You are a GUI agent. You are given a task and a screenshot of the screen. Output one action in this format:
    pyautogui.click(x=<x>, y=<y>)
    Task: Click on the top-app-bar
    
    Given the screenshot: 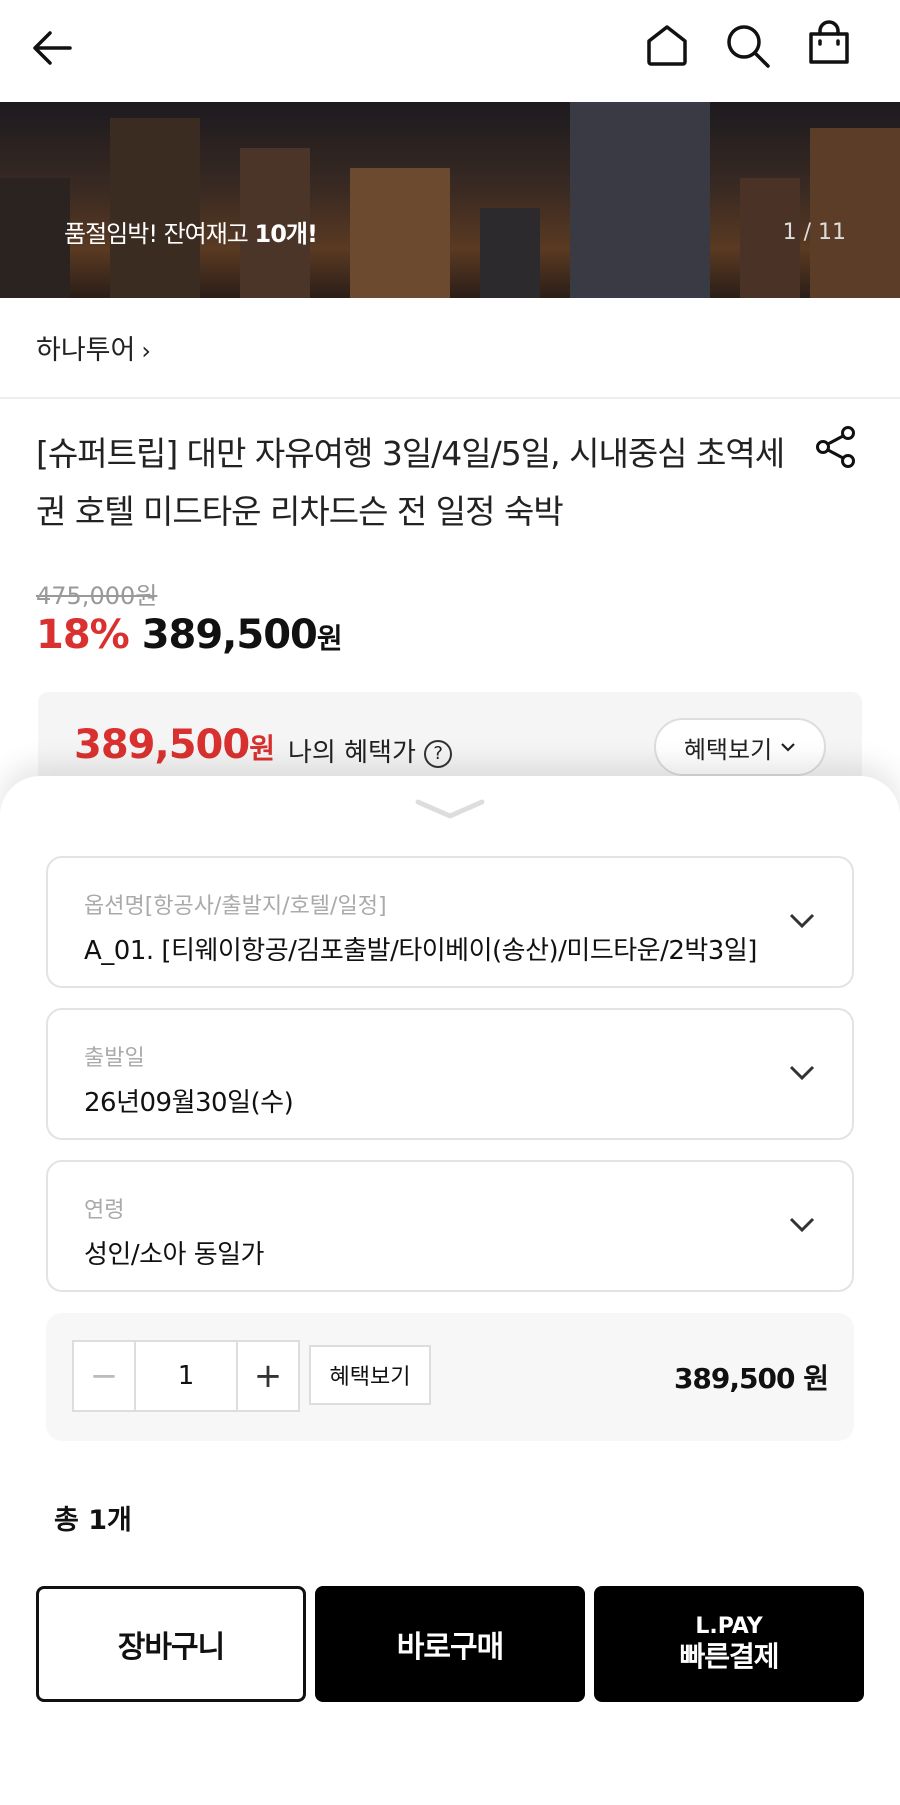 What is the action you would take?
    pyautogui.click(x=450, y=51)
    